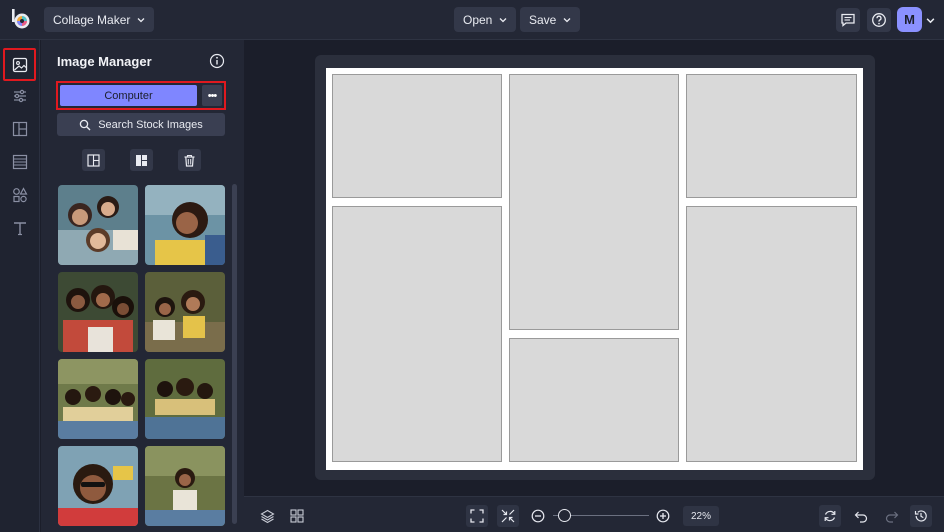  I want to click on history-button, so click(921, 516).